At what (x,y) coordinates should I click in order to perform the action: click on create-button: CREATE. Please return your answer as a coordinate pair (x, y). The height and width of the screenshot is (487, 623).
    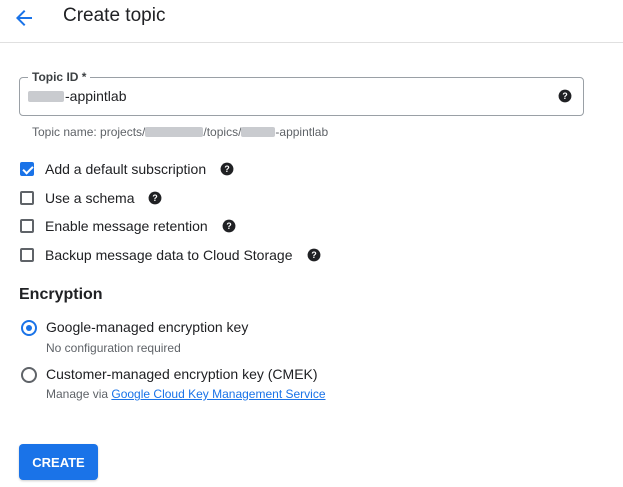
    Looking at the image, I should click on (58, 462).